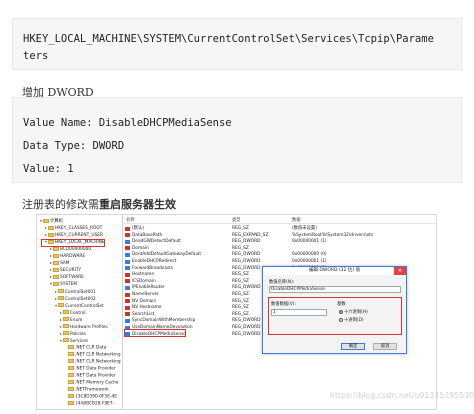 The height and width of the screenshot is (414, 474). What do you see at coordinates (246, 334) in the screenshot?
I see `value-type: REG_DWORD` at bounding box center [246, 334].